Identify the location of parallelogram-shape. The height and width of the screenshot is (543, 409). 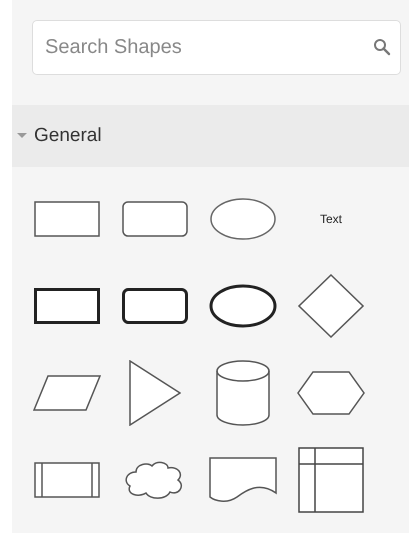
(67, 392).